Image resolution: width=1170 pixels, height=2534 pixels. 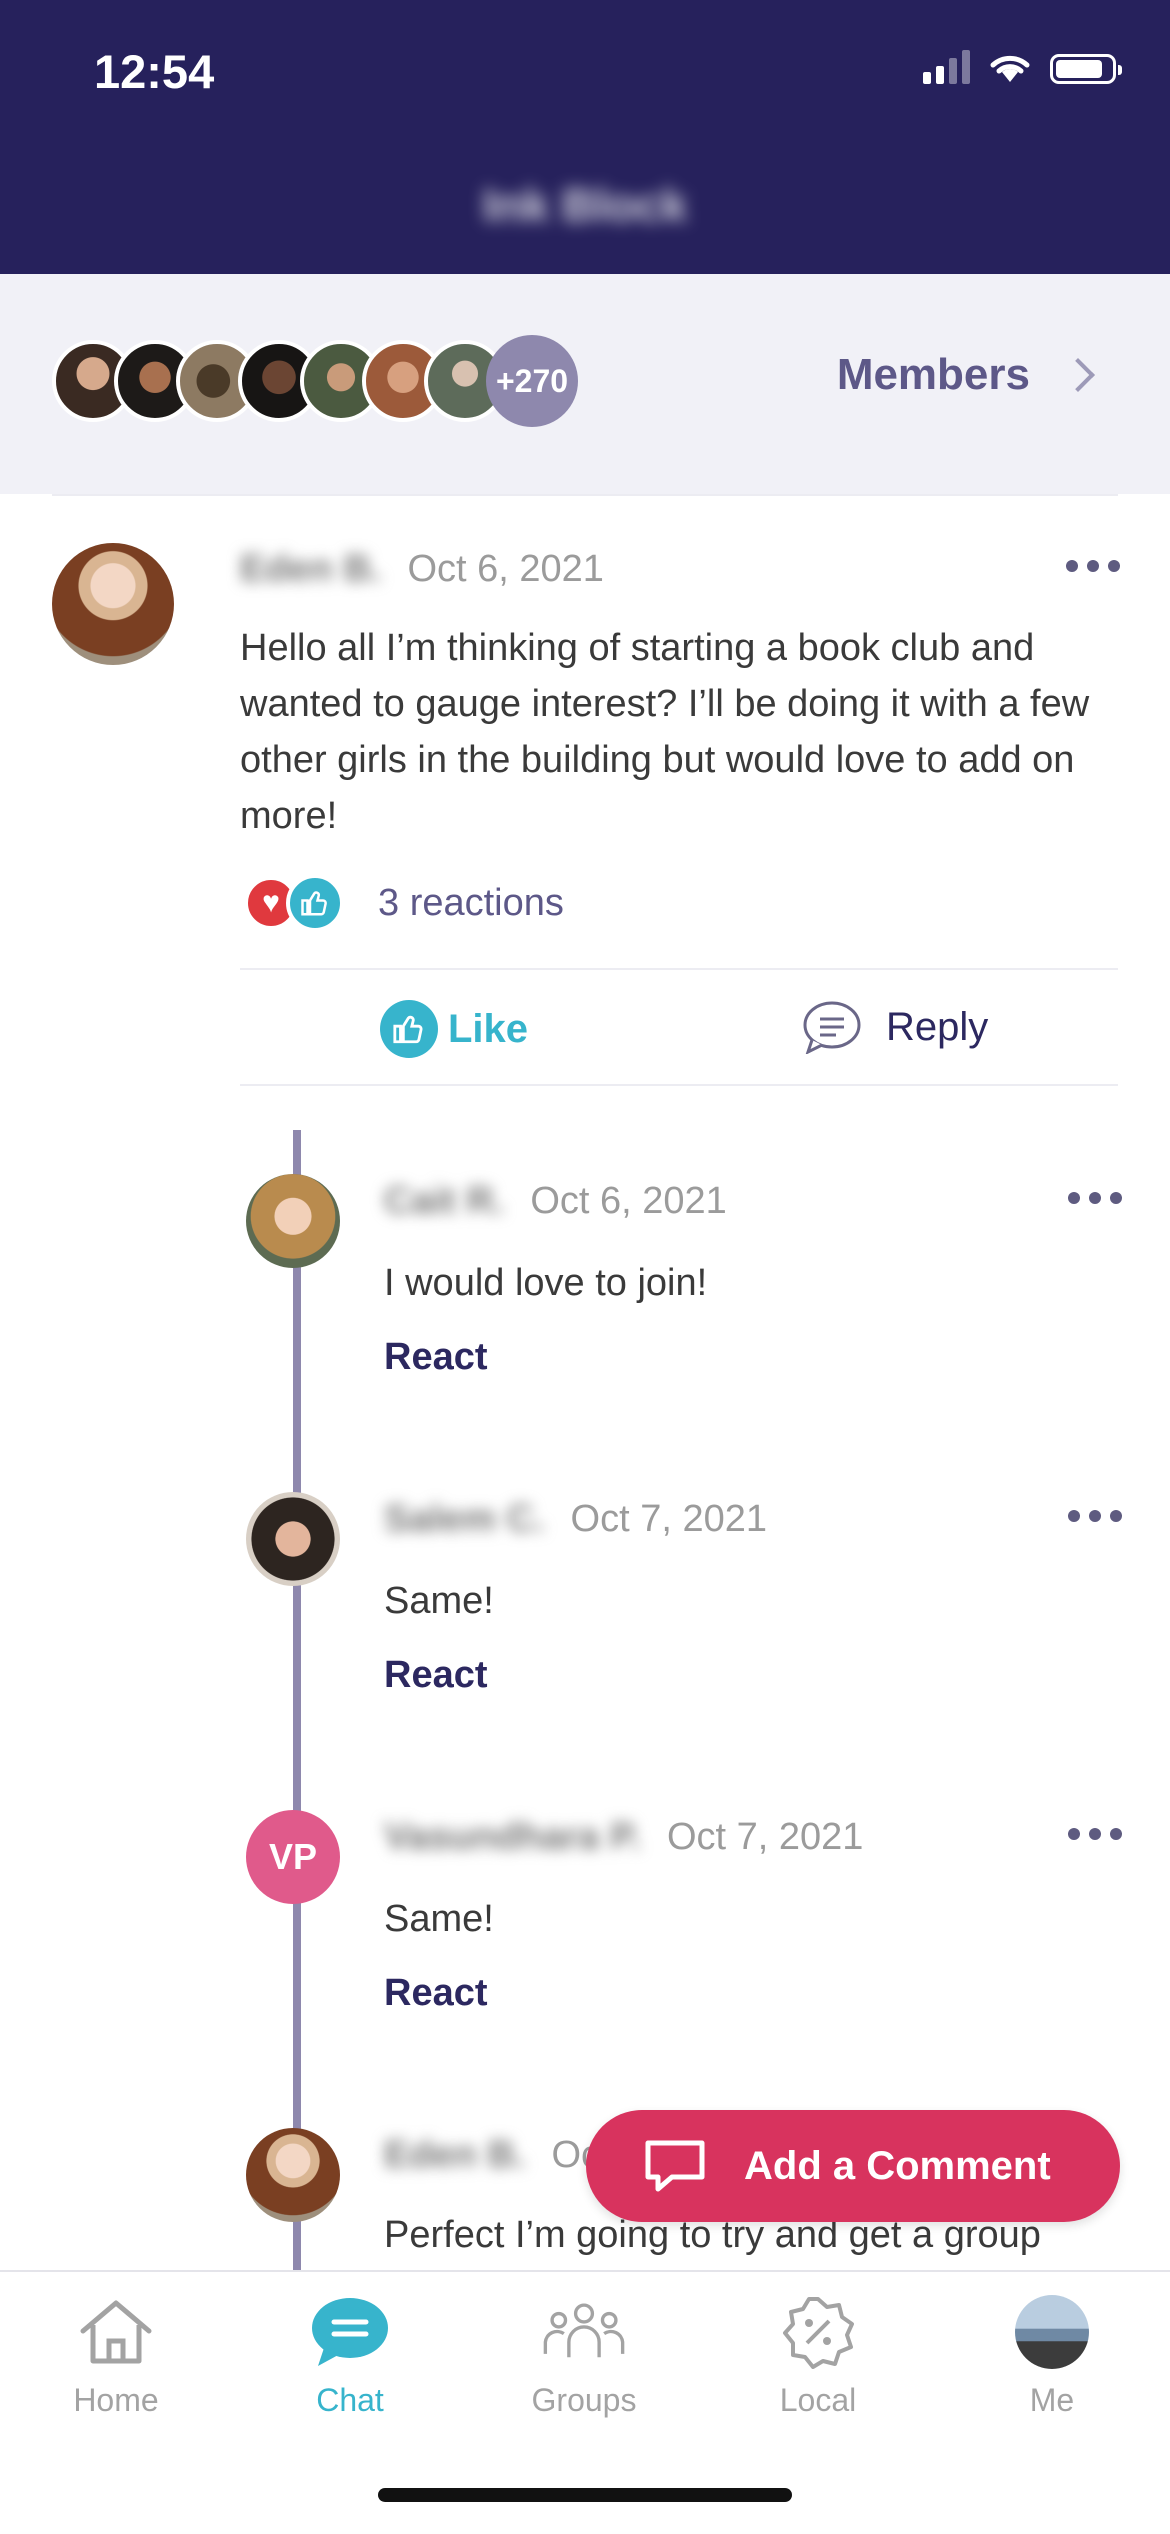 What do you see at coordinates (937, 1026) in the screenshot?
I see `reply-label: Reply` at bounding box center [937, 1026].